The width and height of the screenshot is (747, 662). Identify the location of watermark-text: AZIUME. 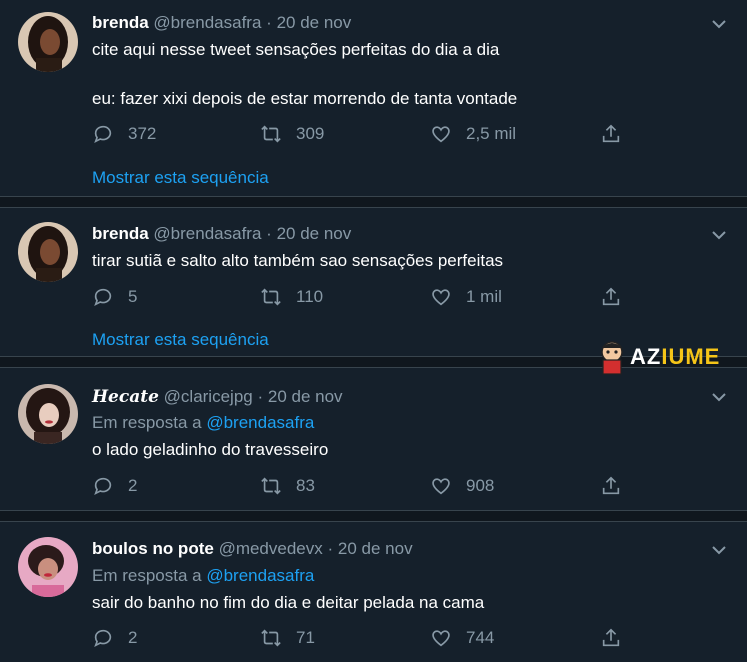
(675, 356).